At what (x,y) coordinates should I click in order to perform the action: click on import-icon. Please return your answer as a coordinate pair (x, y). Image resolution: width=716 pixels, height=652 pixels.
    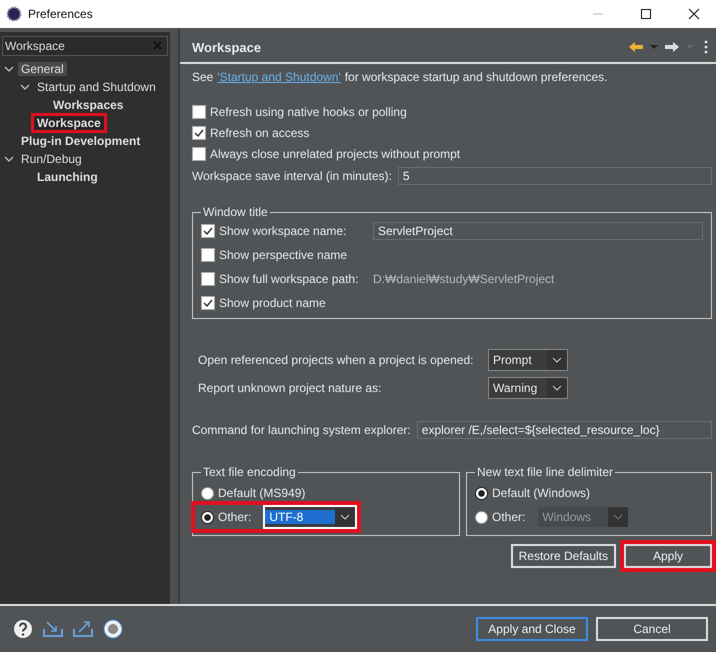
    Looking at the image, I should click on (53, 629).